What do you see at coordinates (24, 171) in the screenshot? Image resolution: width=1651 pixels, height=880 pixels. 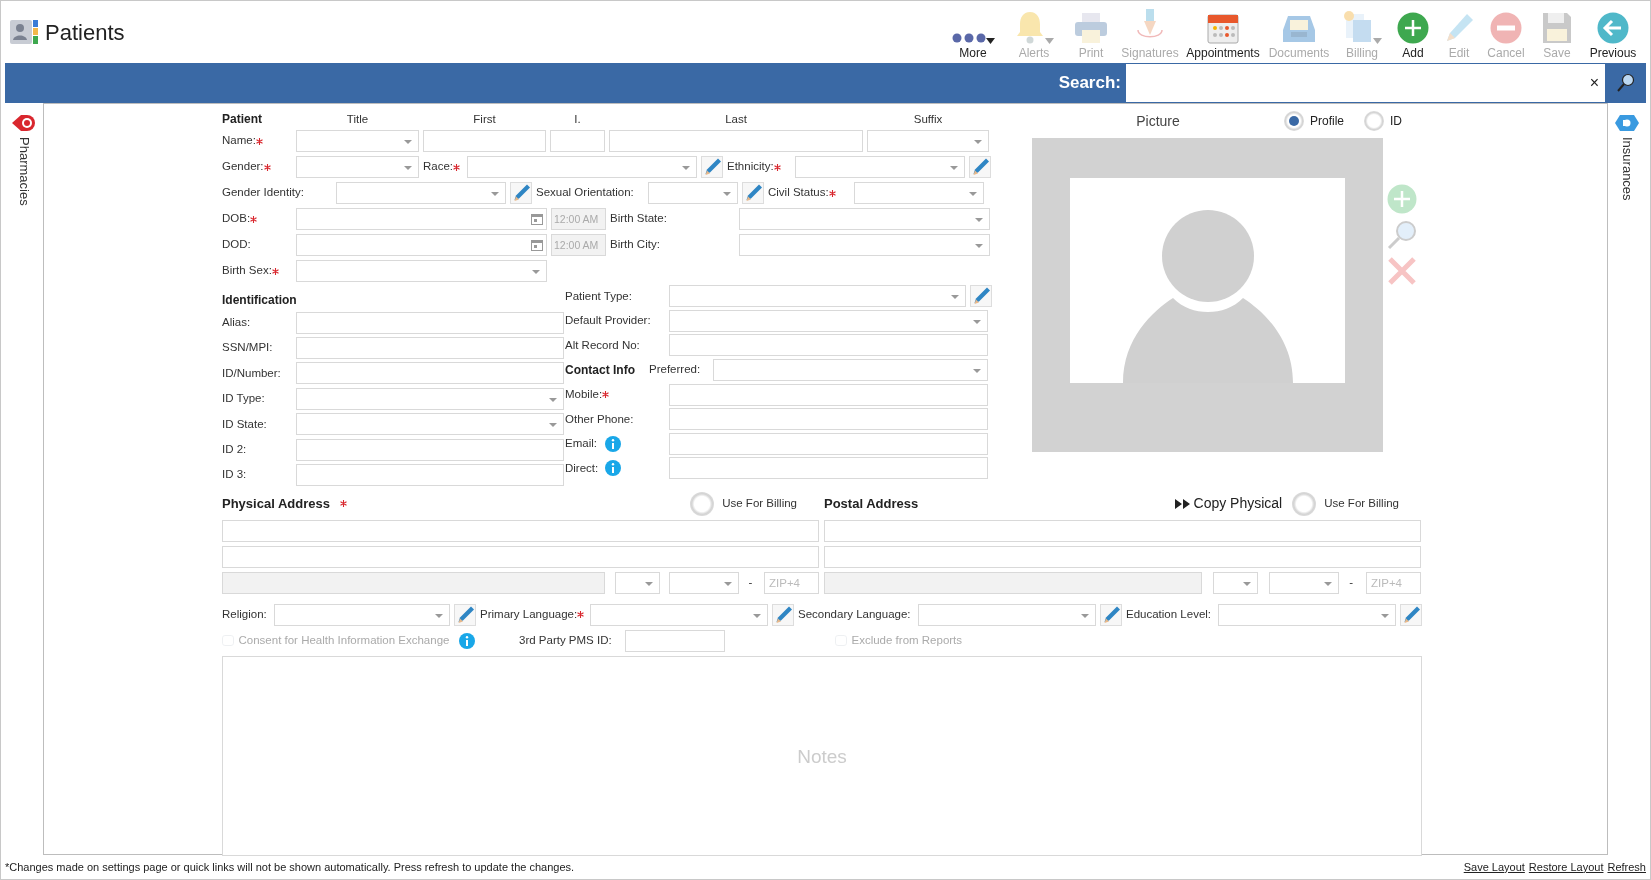 I see `side-tab: Pharmacies` at bounding box center [24, 171].